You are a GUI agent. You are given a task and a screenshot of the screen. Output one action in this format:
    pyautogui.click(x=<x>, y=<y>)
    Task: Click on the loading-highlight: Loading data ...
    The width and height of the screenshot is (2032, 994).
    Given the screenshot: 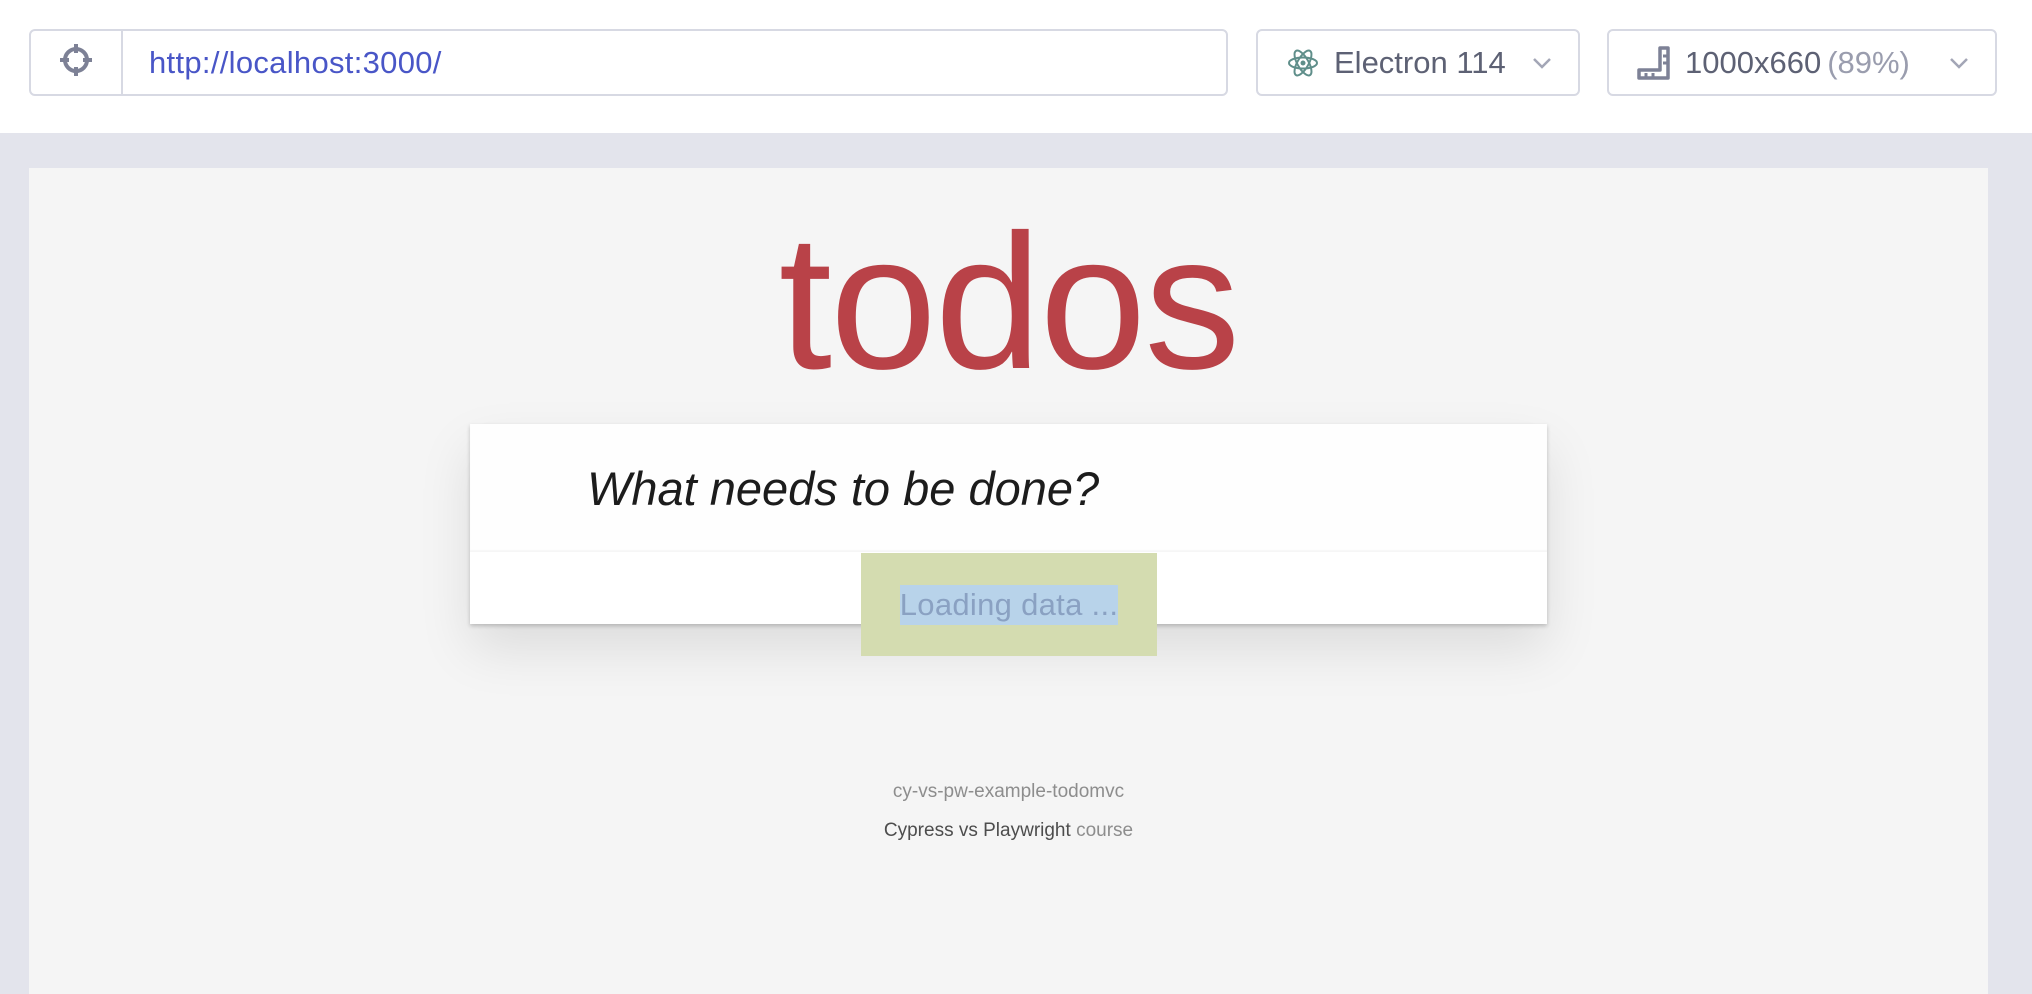 What is the action you would take?
    pyautogui.click(x=1009, y=604)
    